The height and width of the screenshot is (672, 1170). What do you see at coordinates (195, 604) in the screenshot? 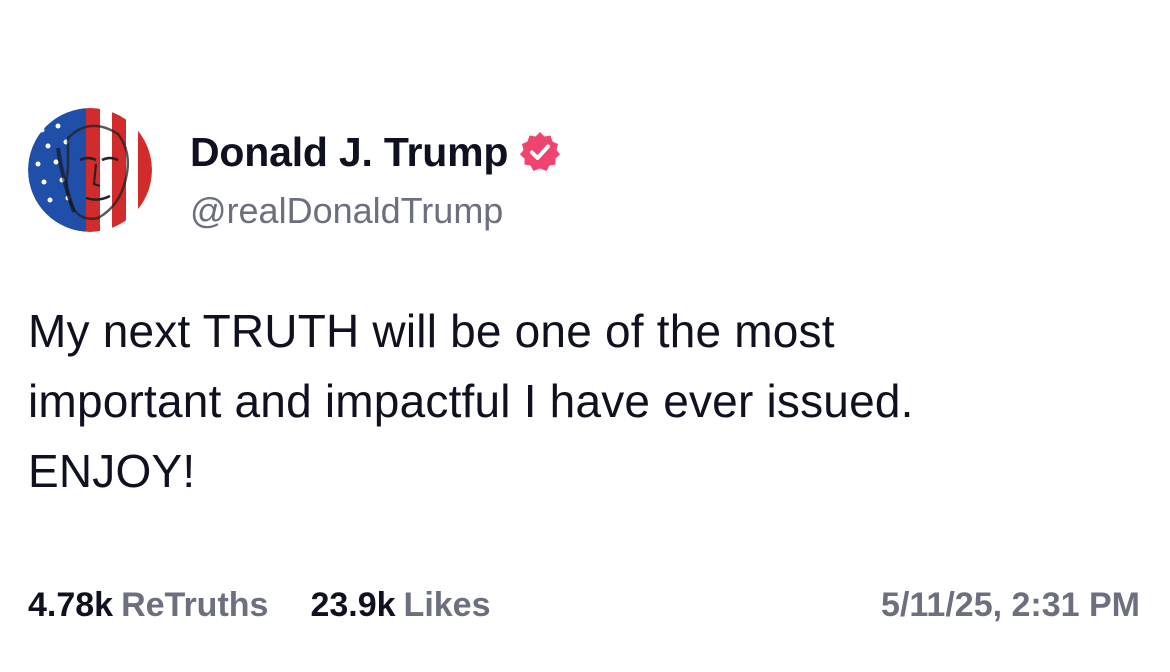
I see `retruths-label: ReTruths` at bounding box center [195, 604].